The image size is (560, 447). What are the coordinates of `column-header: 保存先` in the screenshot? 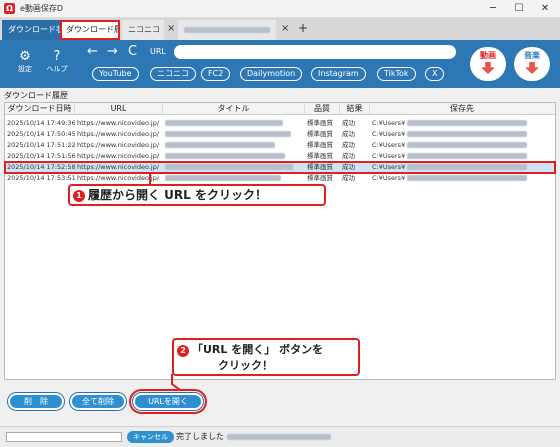 It's located at (462, 108).